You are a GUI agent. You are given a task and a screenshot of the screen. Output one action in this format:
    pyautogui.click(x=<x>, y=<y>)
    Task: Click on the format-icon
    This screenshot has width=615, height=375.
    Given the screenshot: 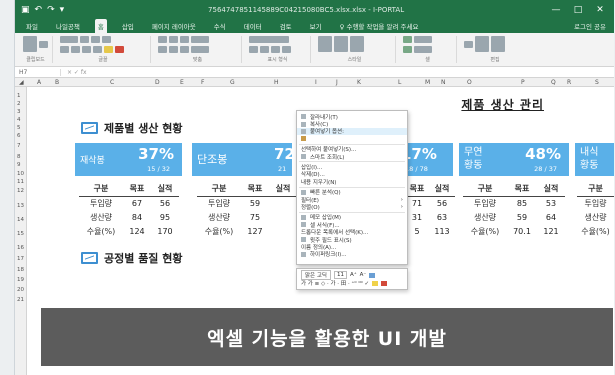 What is the action you would take?
    pyautogui.click(x=372, y=275)
    